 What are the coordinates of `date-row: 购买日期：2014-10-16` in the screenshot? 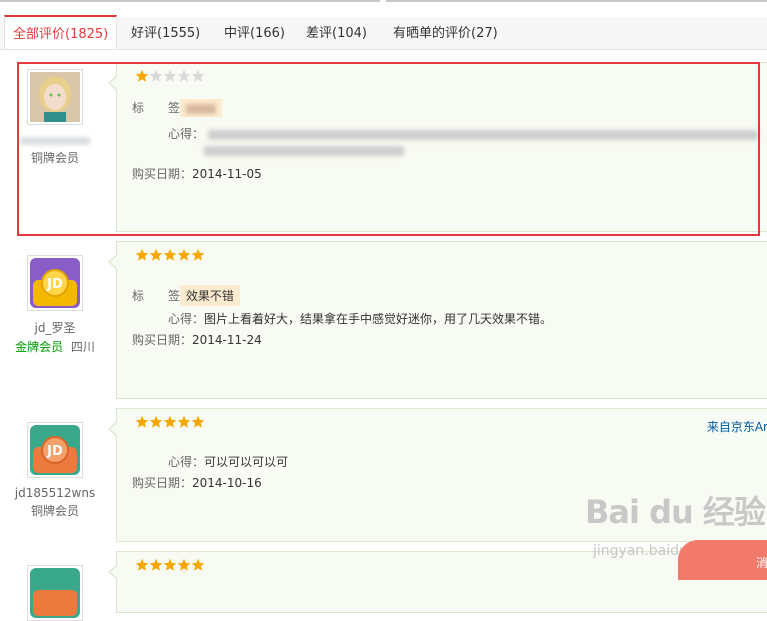 It's located at (197, 482).